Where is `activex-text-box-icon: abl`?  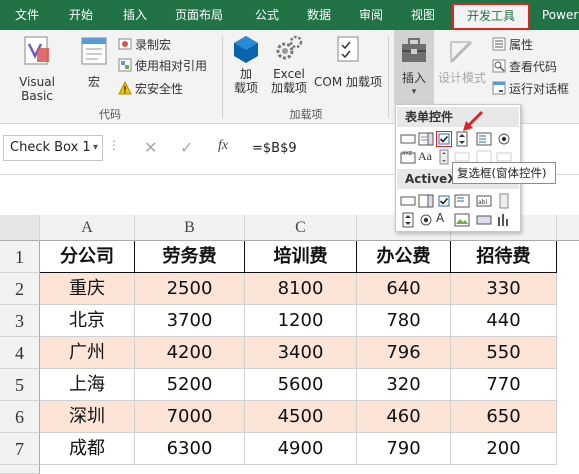
activex-text-box-icon: abl is located at coordinates (484, 201).